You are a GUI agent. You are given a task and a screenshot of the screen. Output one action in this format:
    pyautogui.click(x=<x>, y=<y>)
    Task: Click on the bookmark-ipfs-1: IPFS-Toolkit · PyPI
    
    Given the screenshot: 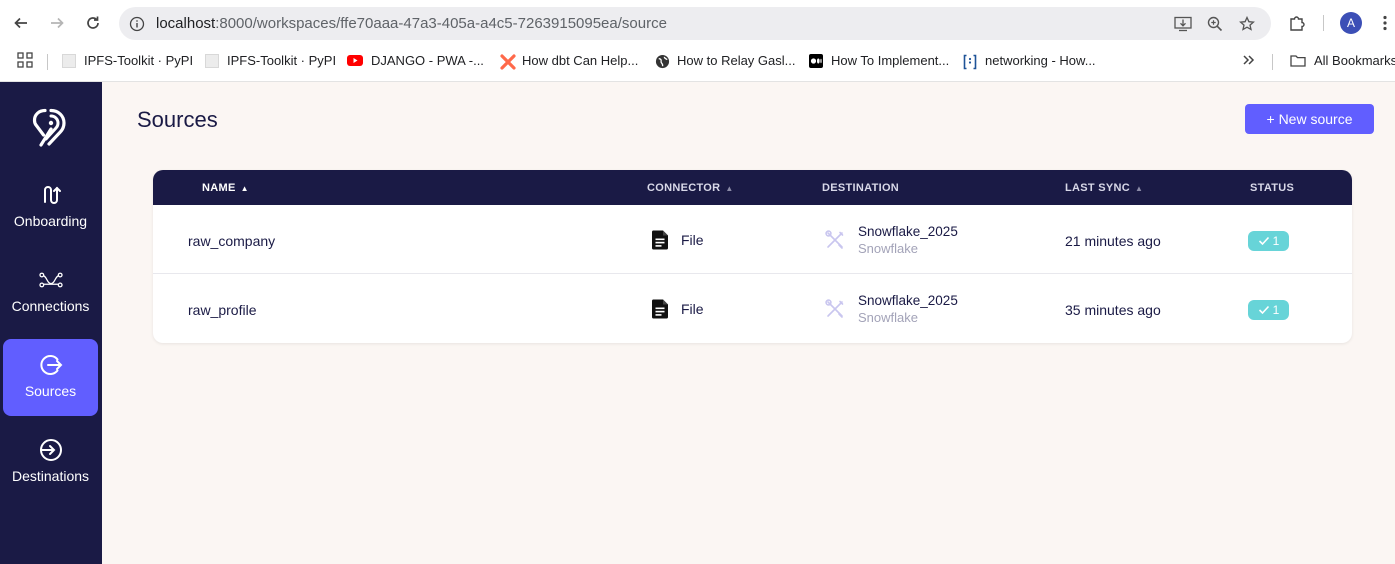 What is the action you would take?
    pyautogui.click(x=127, y=60)
    